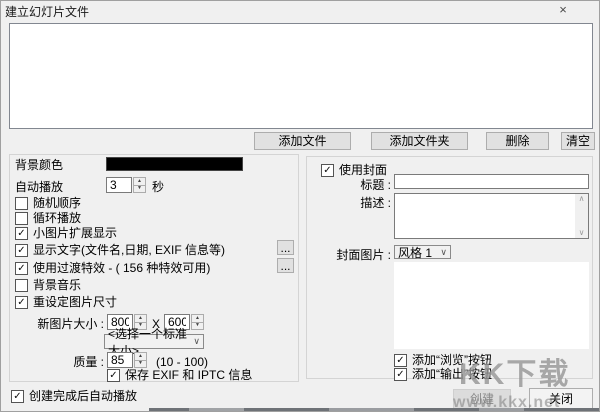 This screenshot has width=600, height=412. What do you see at coordinates (70, 324) in the screenshot?
I see `new-size-label: 新图片大小 :` at bounding box center [70, 324].